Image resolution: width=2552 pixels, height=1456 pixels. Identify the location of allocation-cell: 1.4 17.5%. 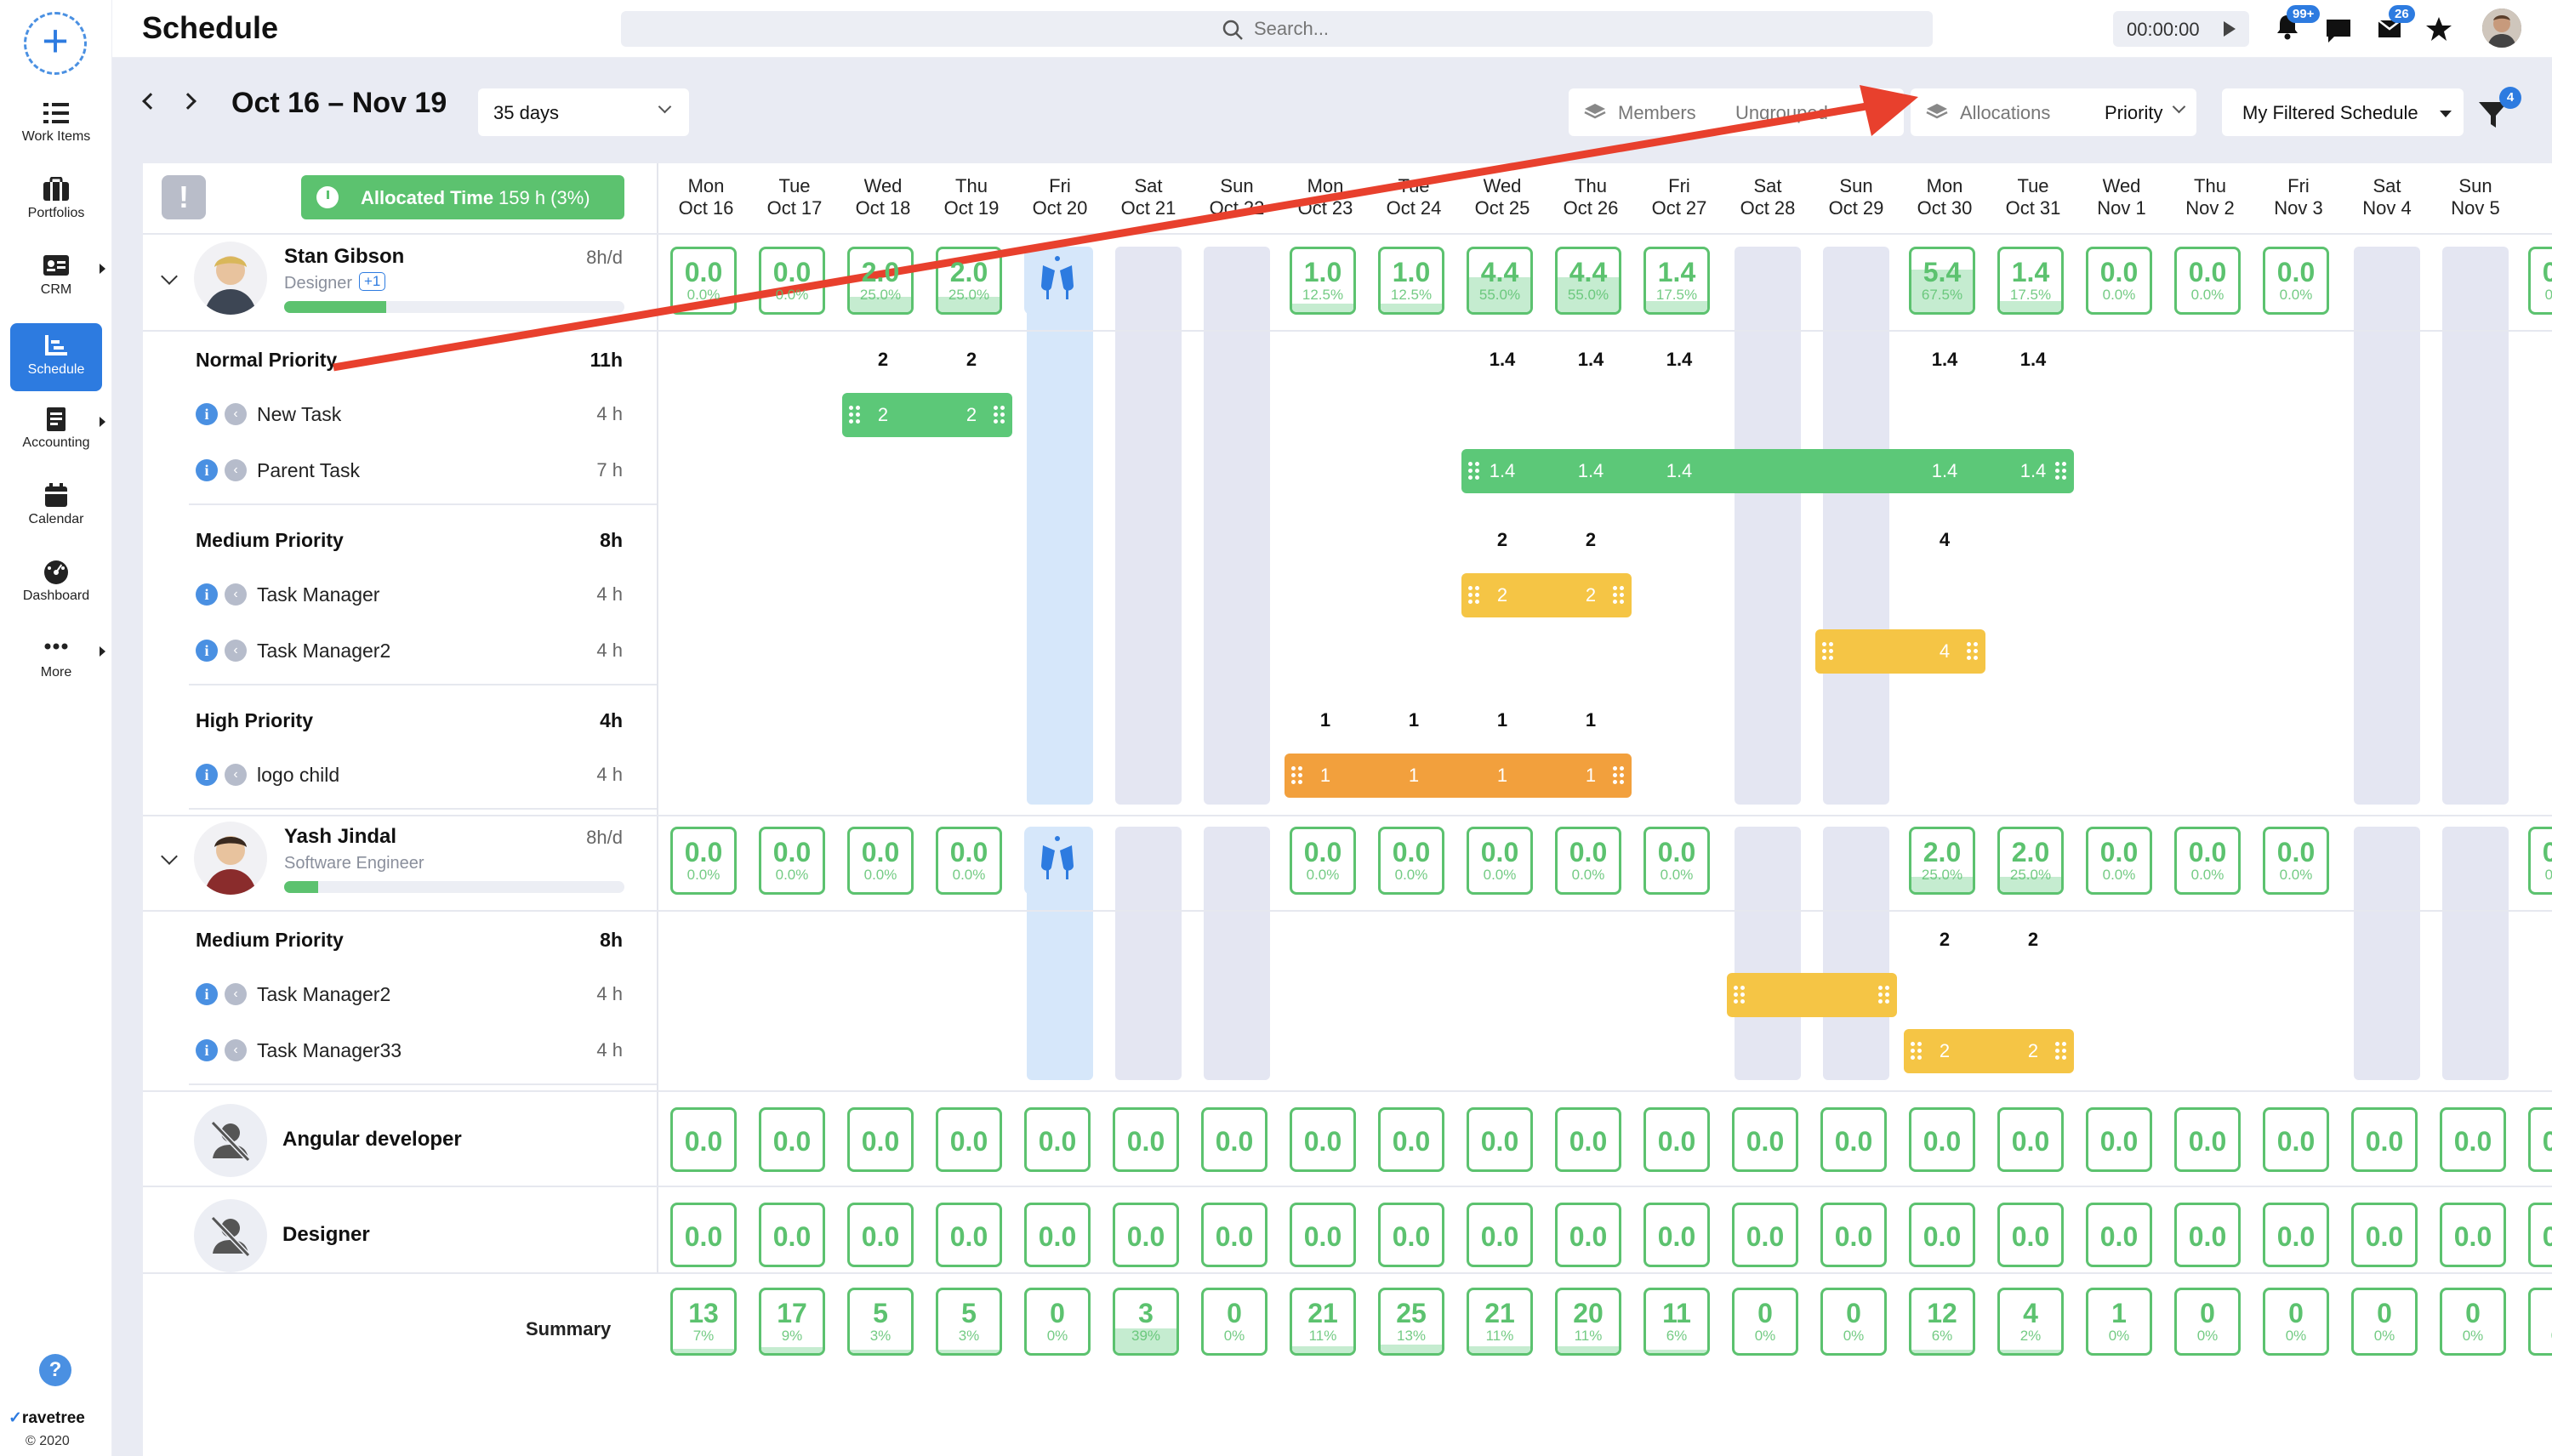
(1676, 281).